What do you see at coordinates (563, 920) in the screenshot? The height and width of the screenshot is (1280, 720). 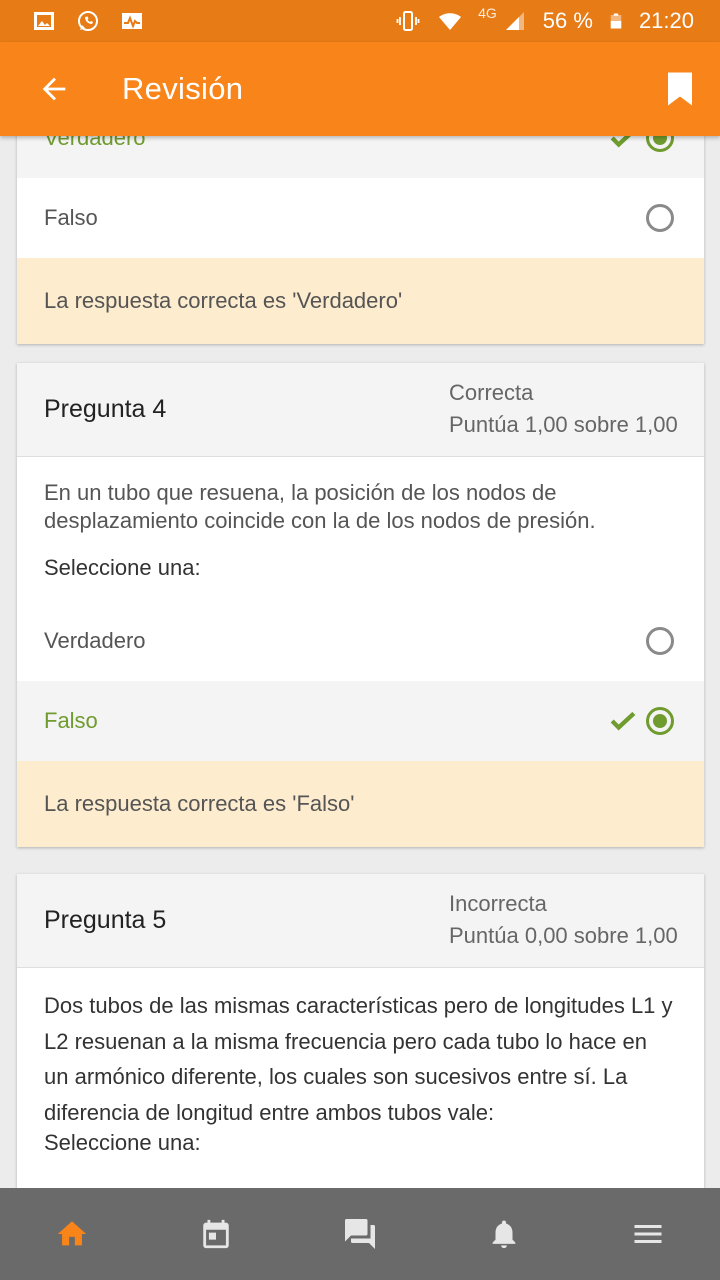 I see `question-status: Incorrecta Puntúa 0,00 sobre 1,00` at bounding box center [563, 920].